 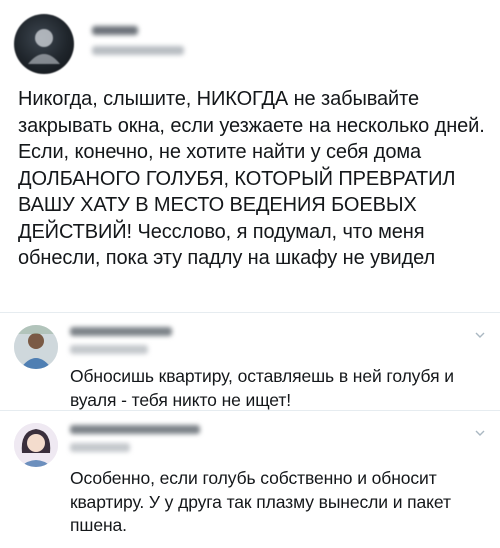 I want to click on author-name-redacted, so click(x=115, y=30).